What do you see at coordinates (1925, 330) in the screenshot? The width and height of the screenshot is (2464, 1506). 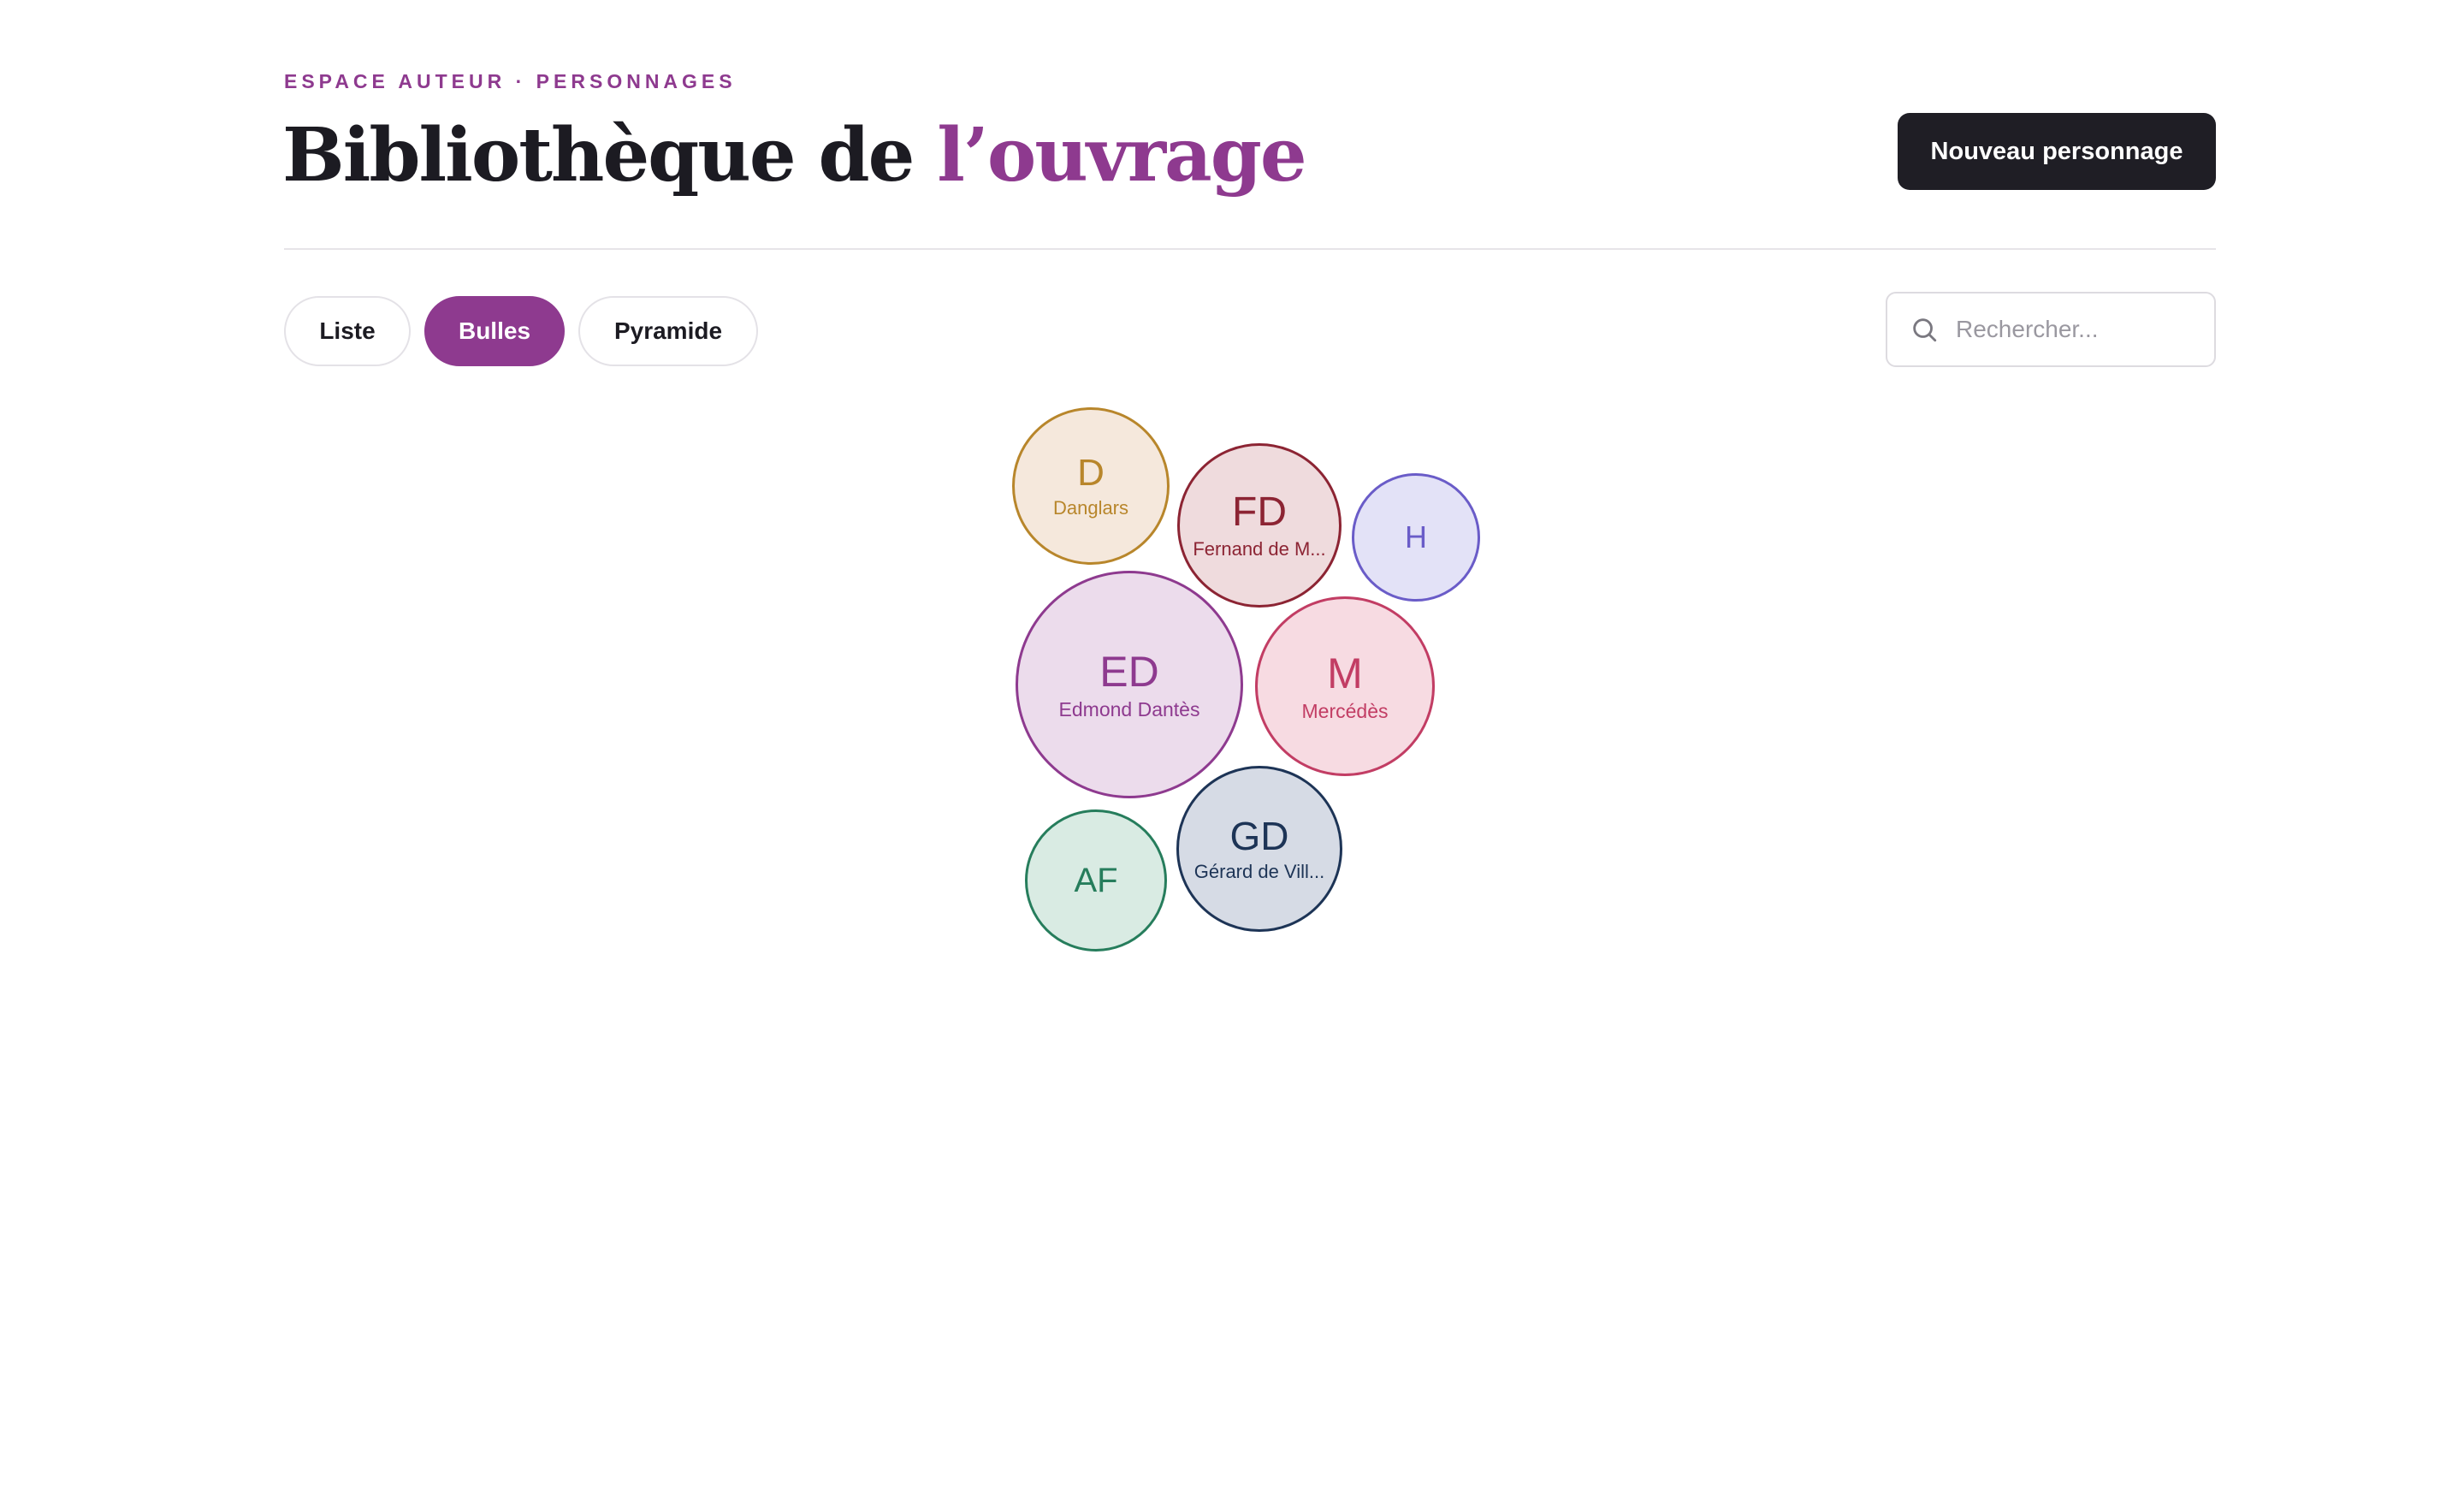 I see `search-icon` at bounding box center [1925, 330].